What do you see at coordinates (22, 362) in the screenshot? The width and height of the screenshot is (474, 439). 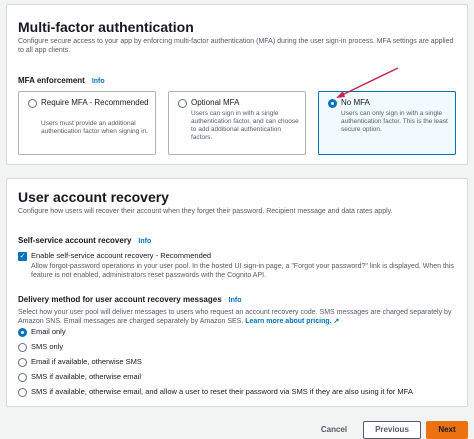 I see `radio-email-otherwise-sms` at bounding box center [22, 362].